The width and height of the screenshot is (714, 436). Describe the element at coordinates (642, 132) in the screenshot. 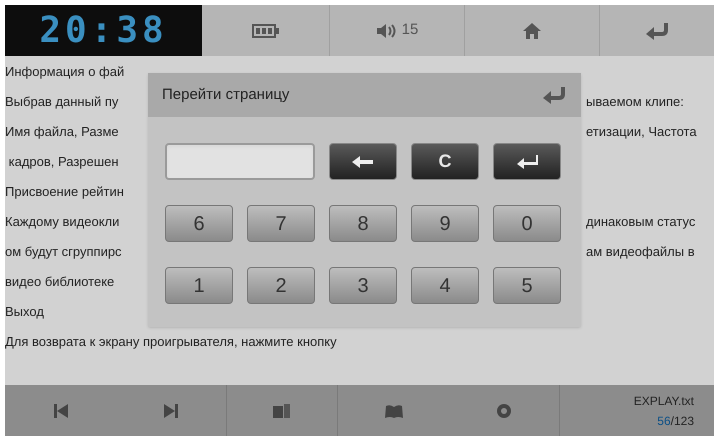

I see `text-line: етизации, Частота` at that location.